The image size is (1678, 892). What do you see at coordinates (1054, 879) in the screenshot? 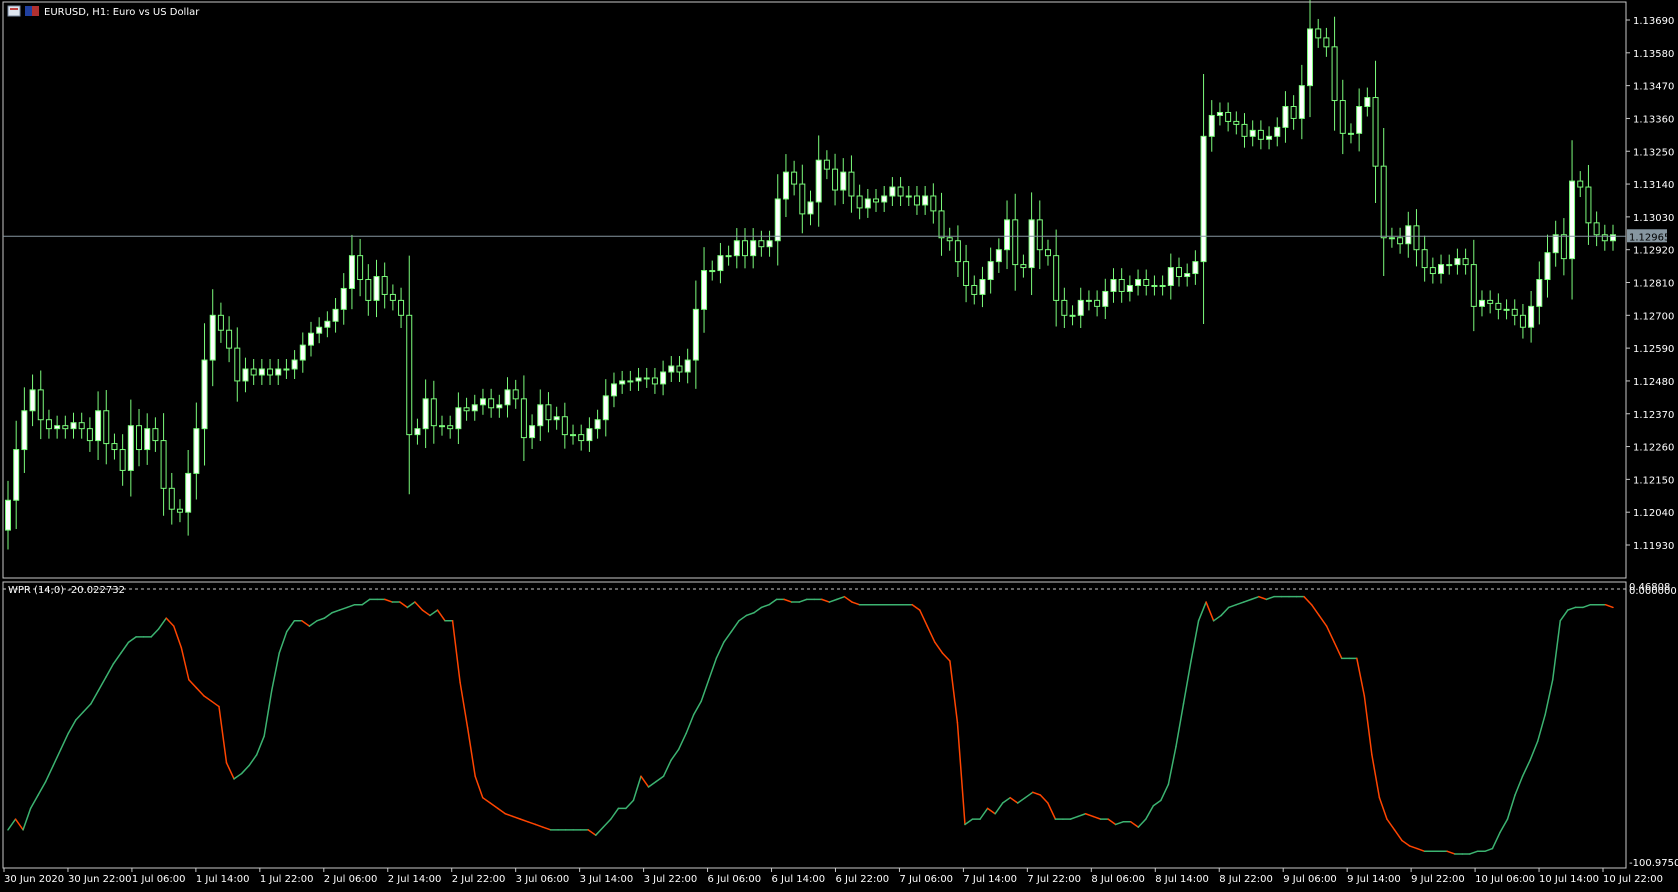
I see `time-tick-label: 7 Jul 22:00` at bounding box center [1054, 879].